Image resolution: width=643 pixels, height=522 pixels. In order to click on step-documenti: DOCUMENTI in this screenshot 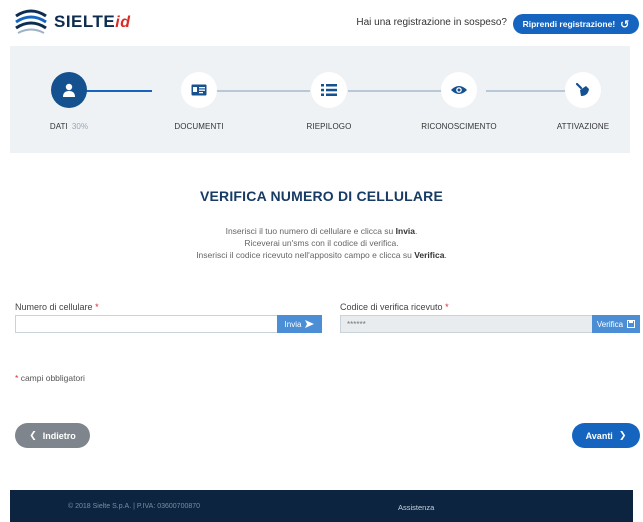, I will do `click(199, 88)`.